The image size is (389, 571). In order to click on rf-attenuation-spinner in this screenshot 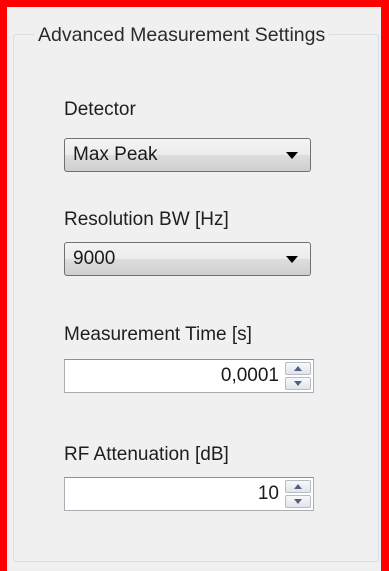, I will do `click(298, 494)`.